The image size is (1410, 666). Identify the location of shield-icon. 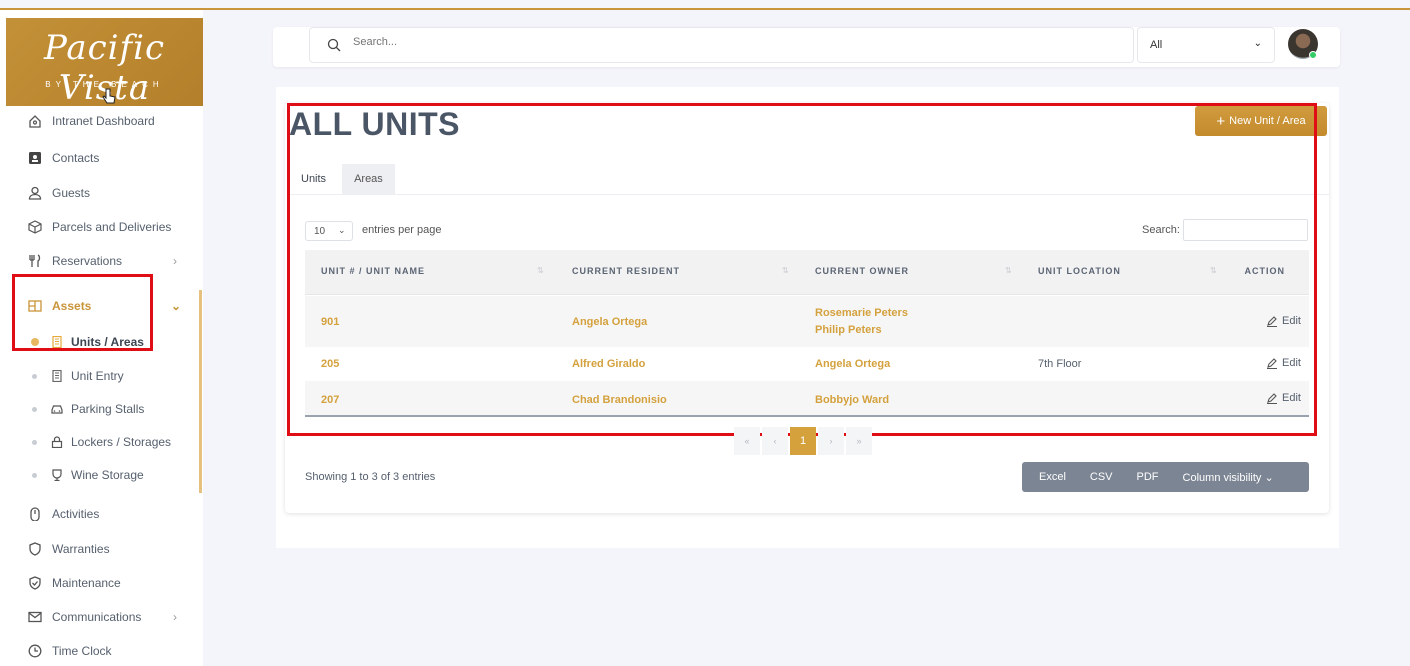
(35, 549).